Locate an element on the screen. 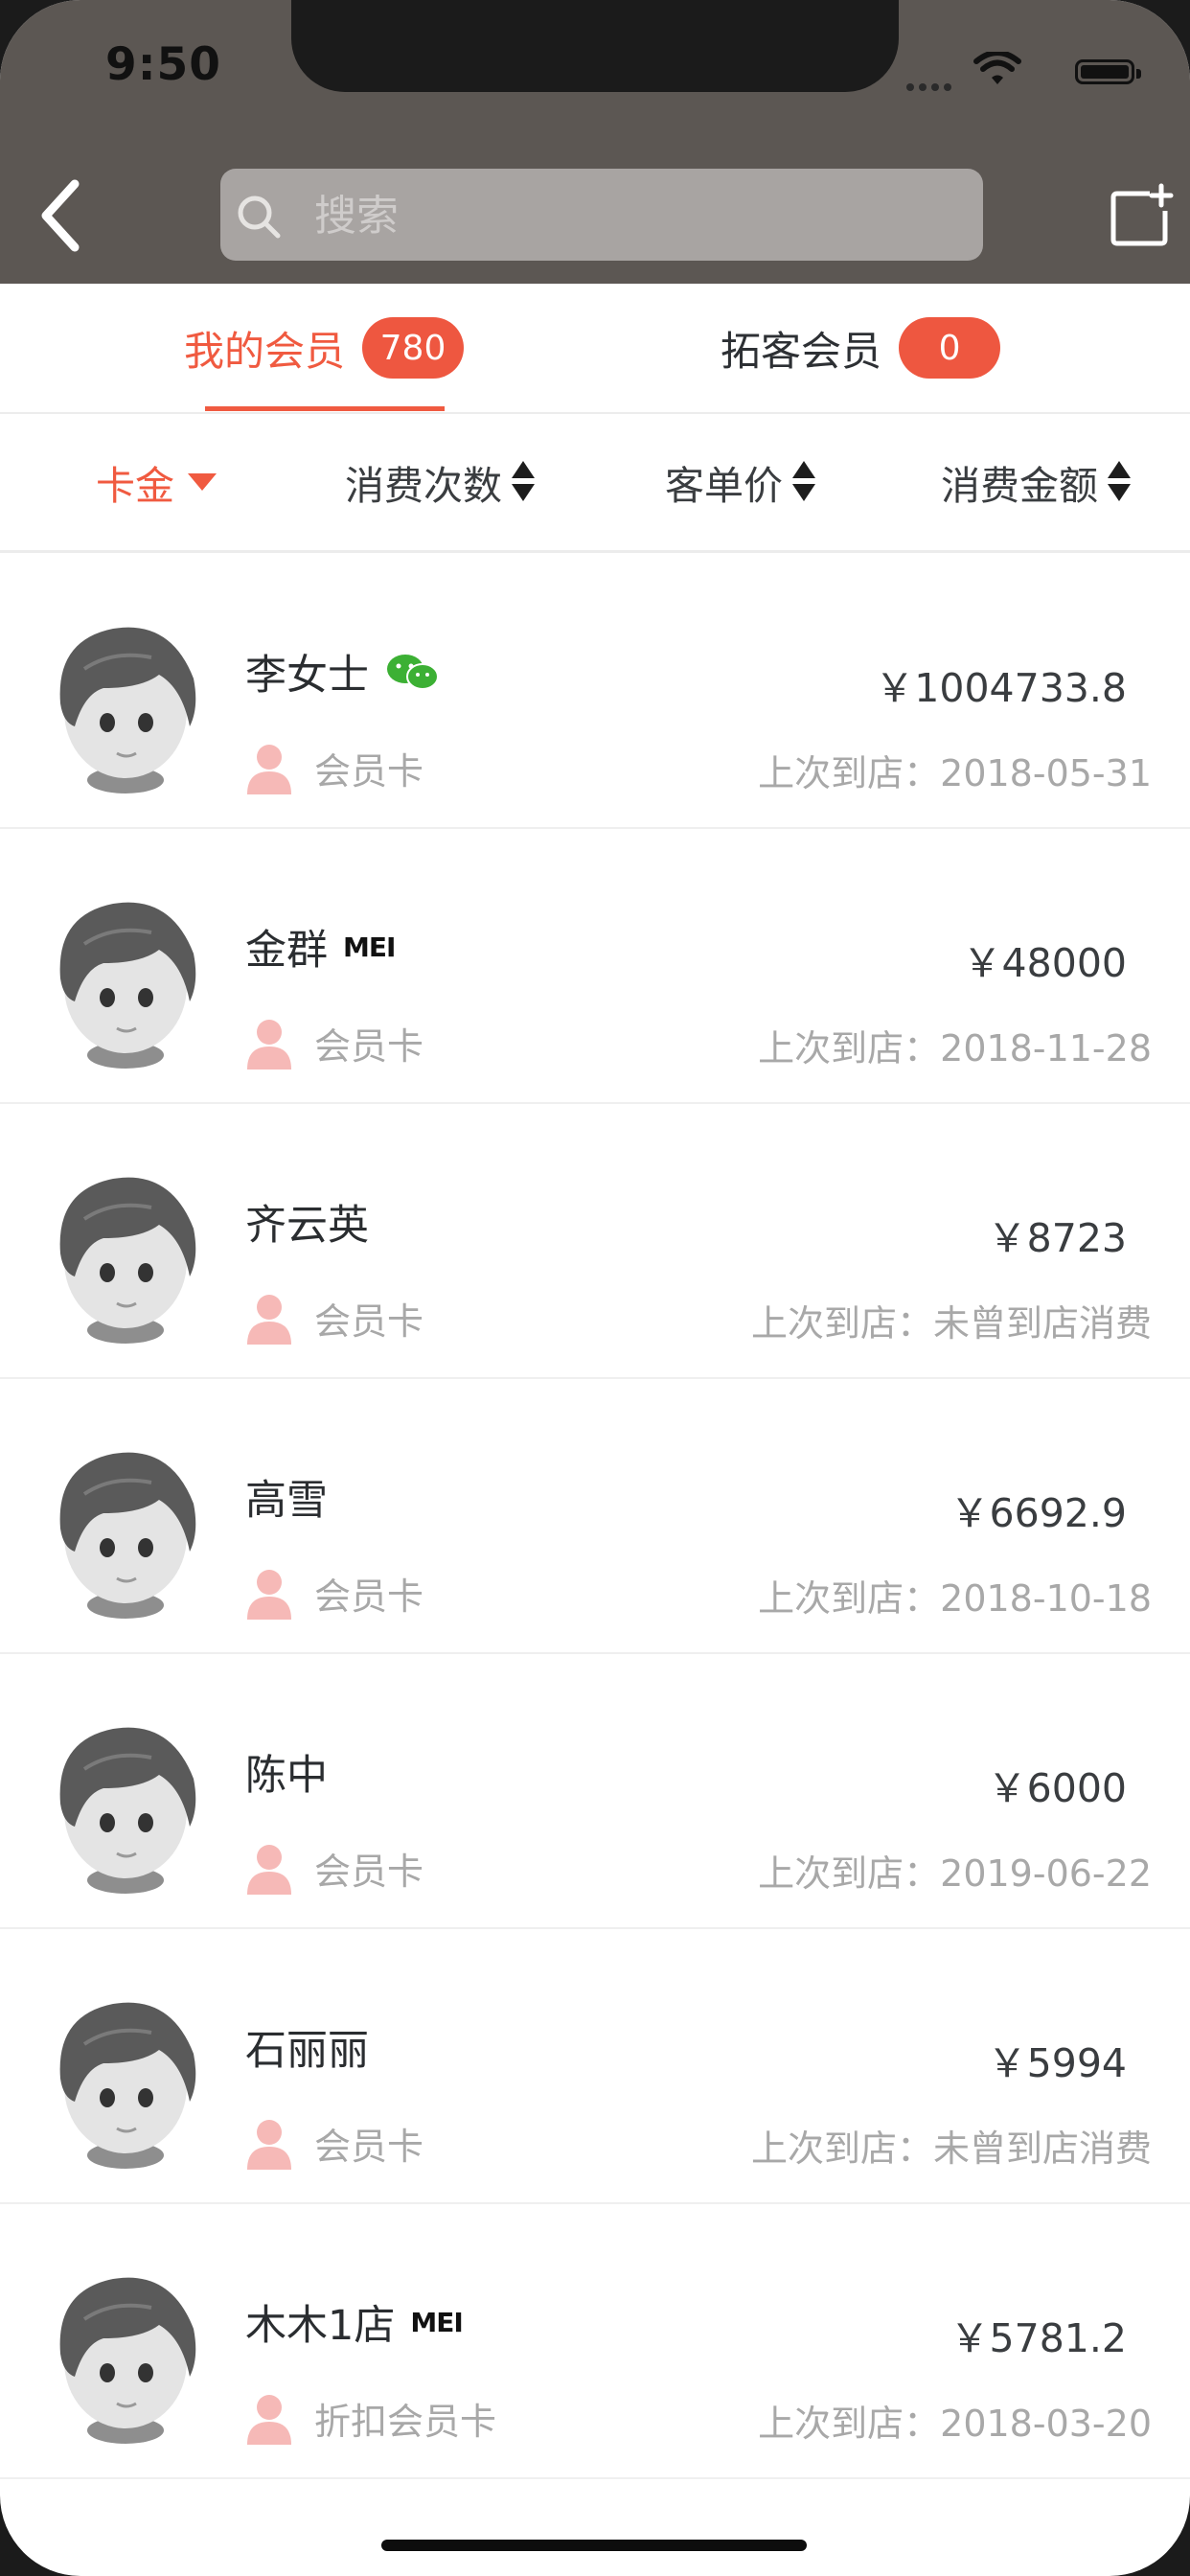 This screenshot has width=1190, height=2576. sort-card-balance: 卡金 is located at coordinates (156, 482).